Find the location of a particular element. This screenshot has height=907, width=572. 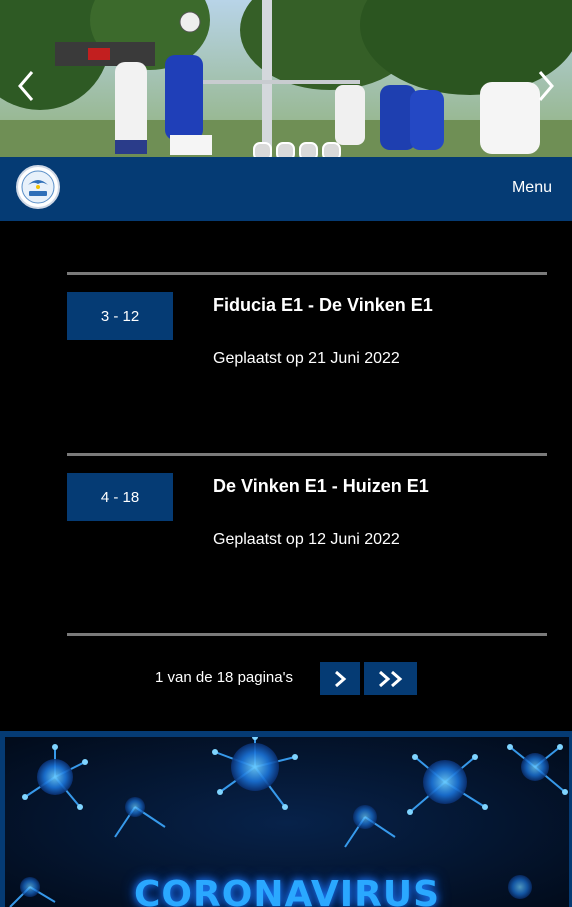

chevron-left-icon is located at coordinates (26, 86).